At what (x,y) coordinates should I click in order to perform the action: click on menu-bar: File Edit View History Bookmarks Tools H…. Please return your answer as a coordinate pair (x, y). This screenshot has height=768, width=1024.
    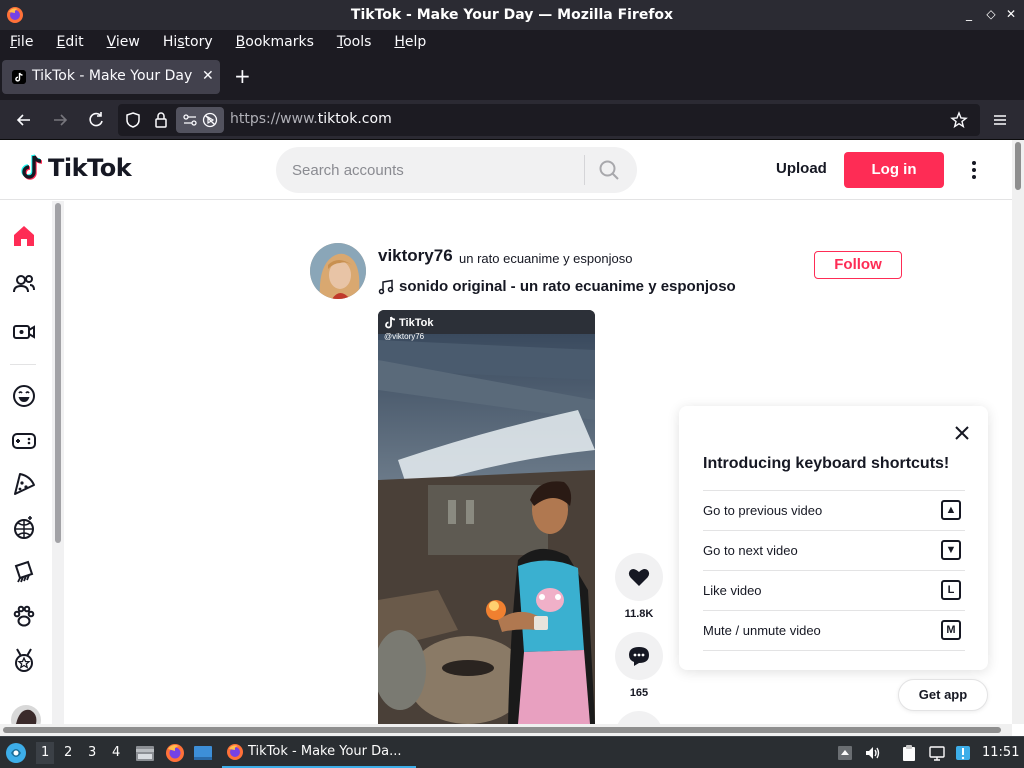
    Looking at the image, I should click on (512, 42).